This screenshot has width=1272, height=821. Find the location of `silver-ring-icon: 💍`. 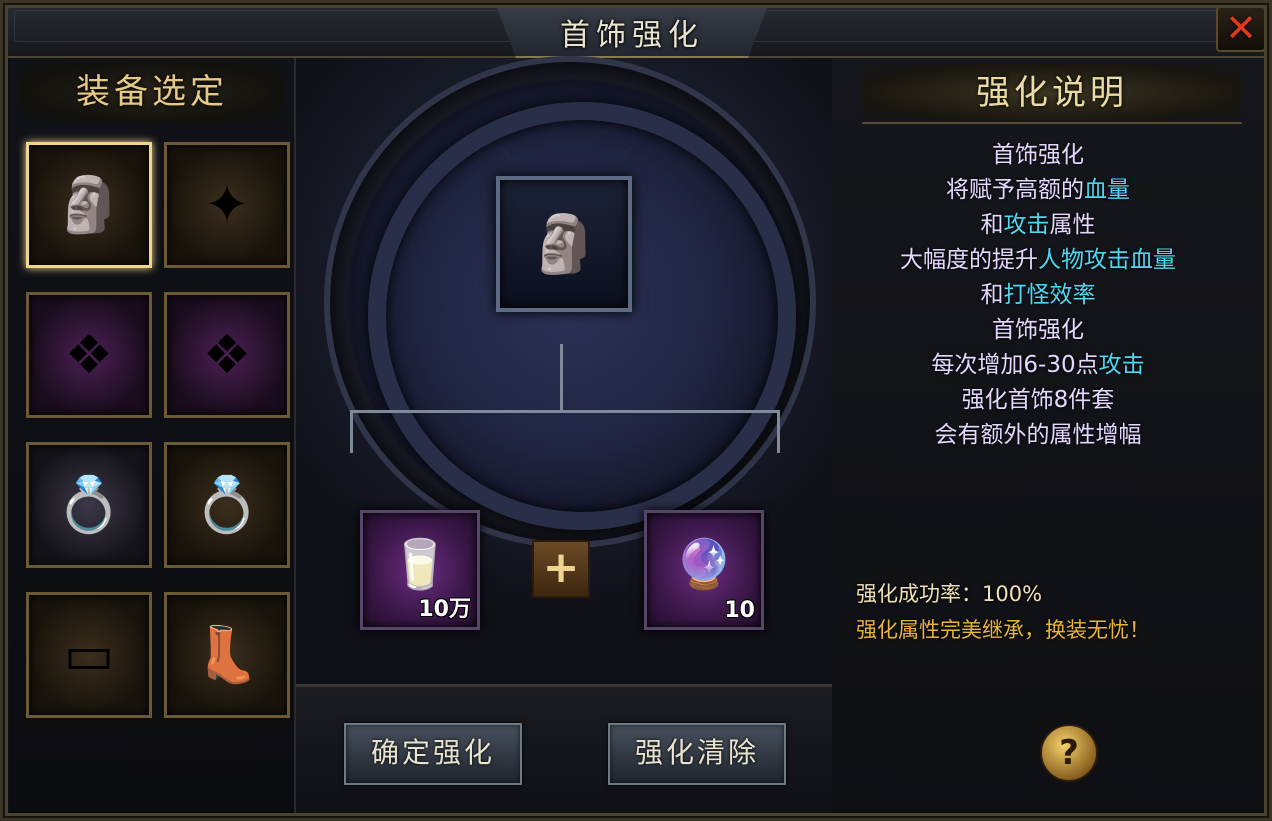

silver-ring-icon: 💍 is located at coordinates (89, 504).